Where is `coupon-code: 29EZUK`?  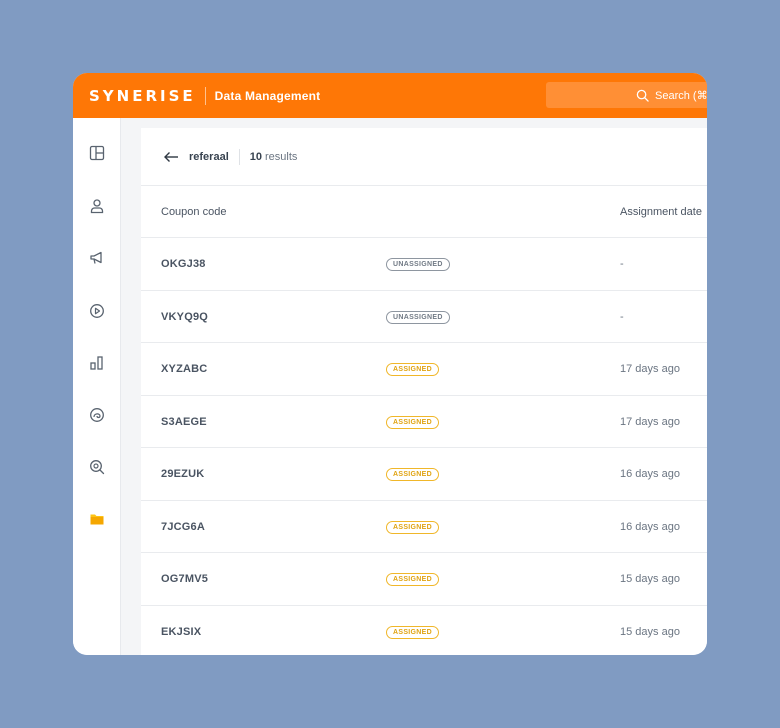 coupon-code: 29EZUK is located at coordinates (183, 474).